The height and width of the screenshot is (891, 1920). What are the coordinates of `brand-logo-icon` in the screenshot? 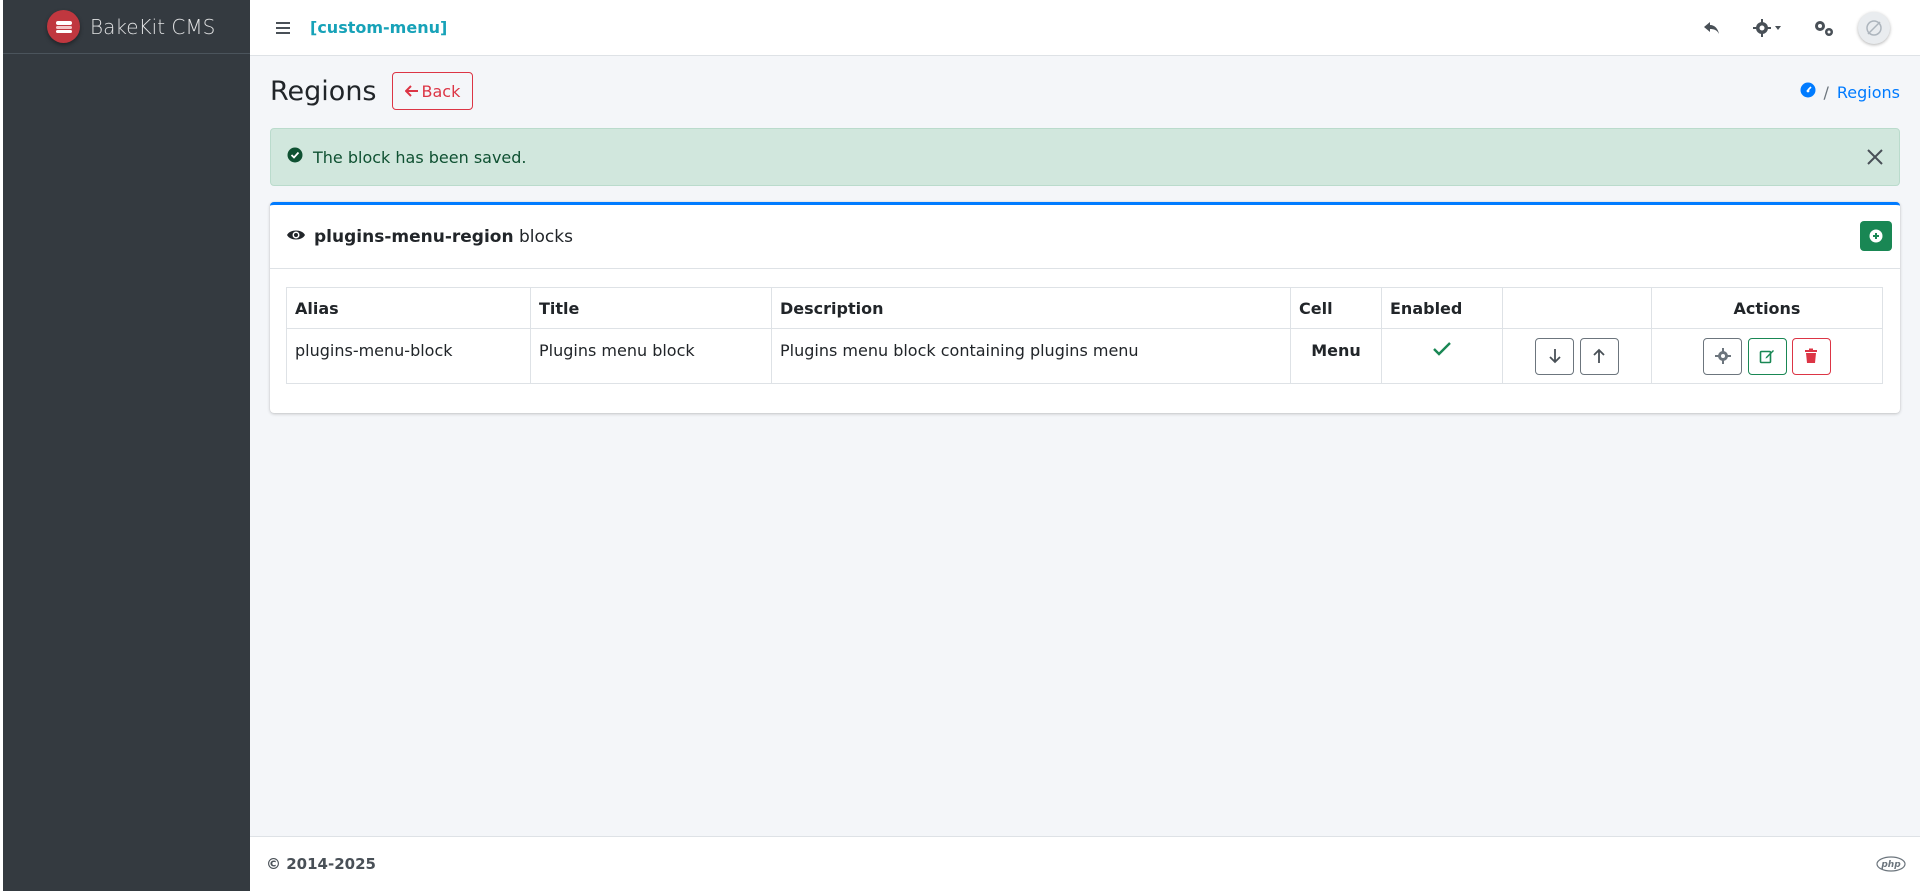 It's located at (63, 26).